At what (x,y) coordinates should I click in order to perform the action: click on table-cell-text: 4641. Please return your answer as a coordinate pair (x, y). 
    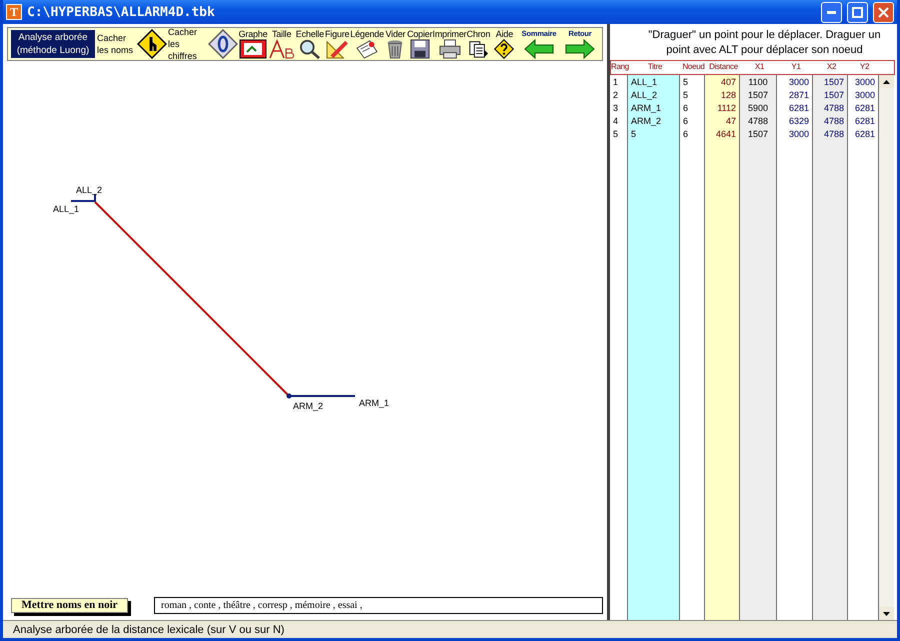
    Looking at the image, I should click on (725, 134).